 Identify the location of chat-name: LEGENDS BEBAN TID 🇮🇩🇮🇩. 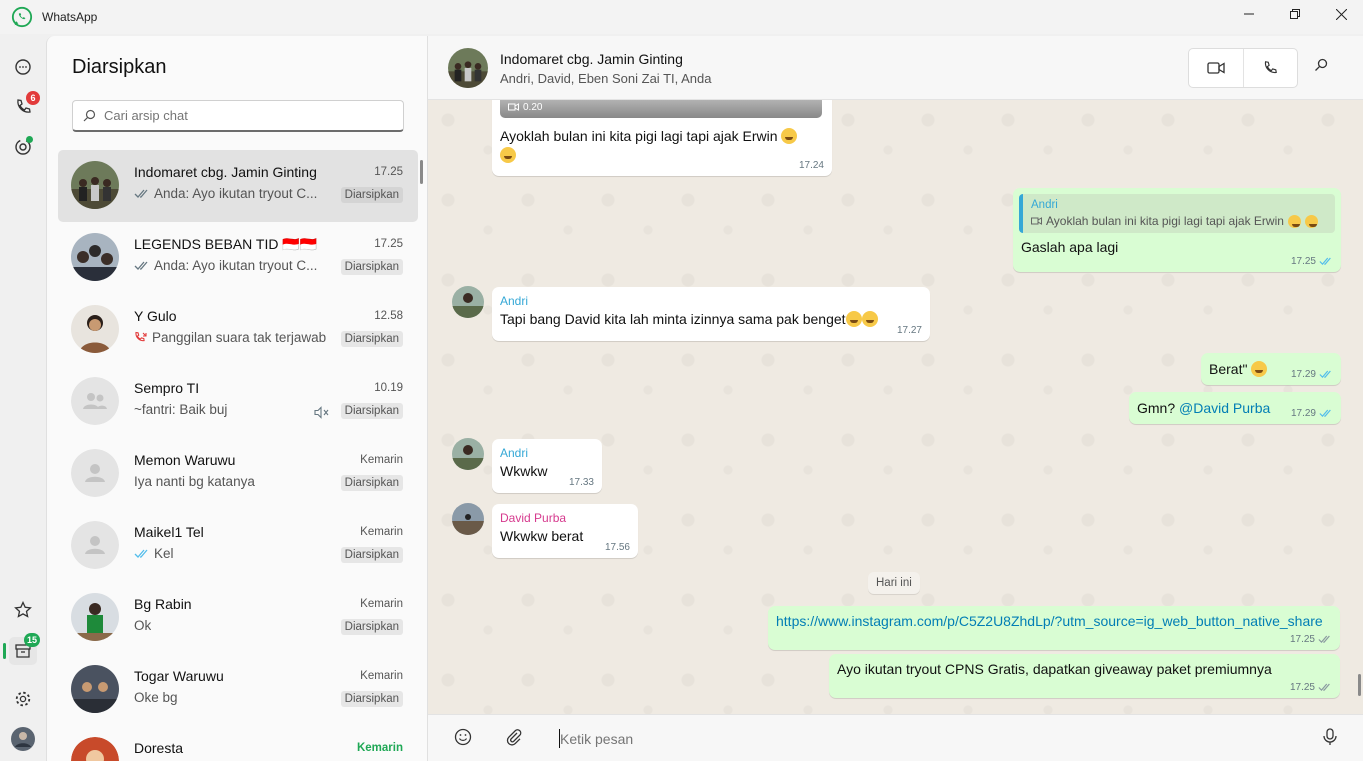
(226, 244).